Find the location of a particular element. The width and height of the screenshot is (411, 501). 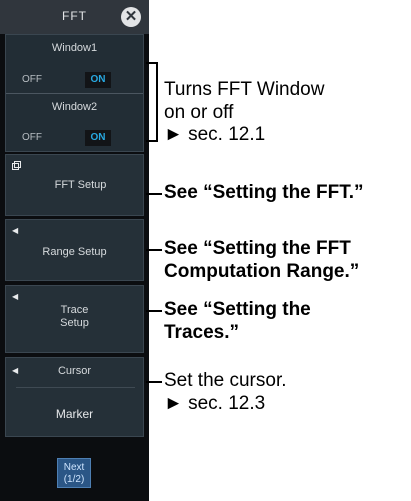

callout-window-line2: on or off is located at coordinates (199, 112).